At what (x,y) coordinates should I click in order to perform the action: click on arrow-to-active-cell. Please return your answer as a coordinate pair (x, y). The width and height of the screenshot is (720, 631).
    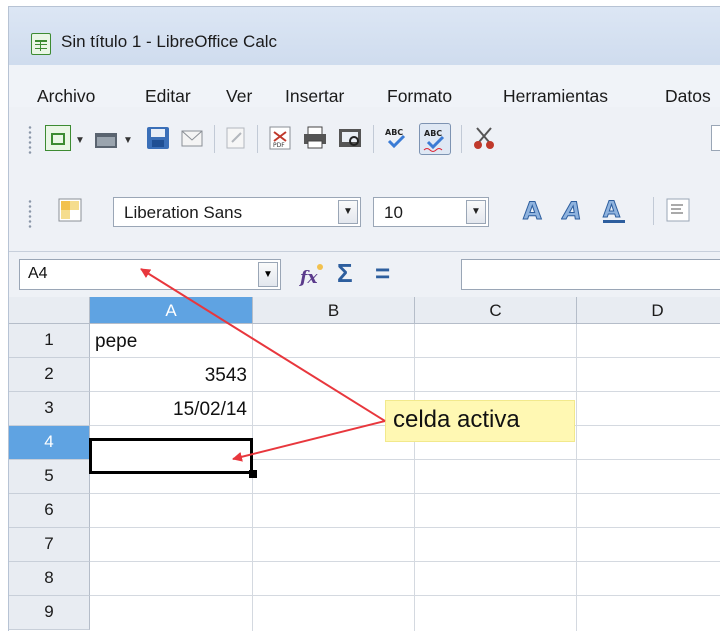
    Looking at the image, I should click on (309, 441).